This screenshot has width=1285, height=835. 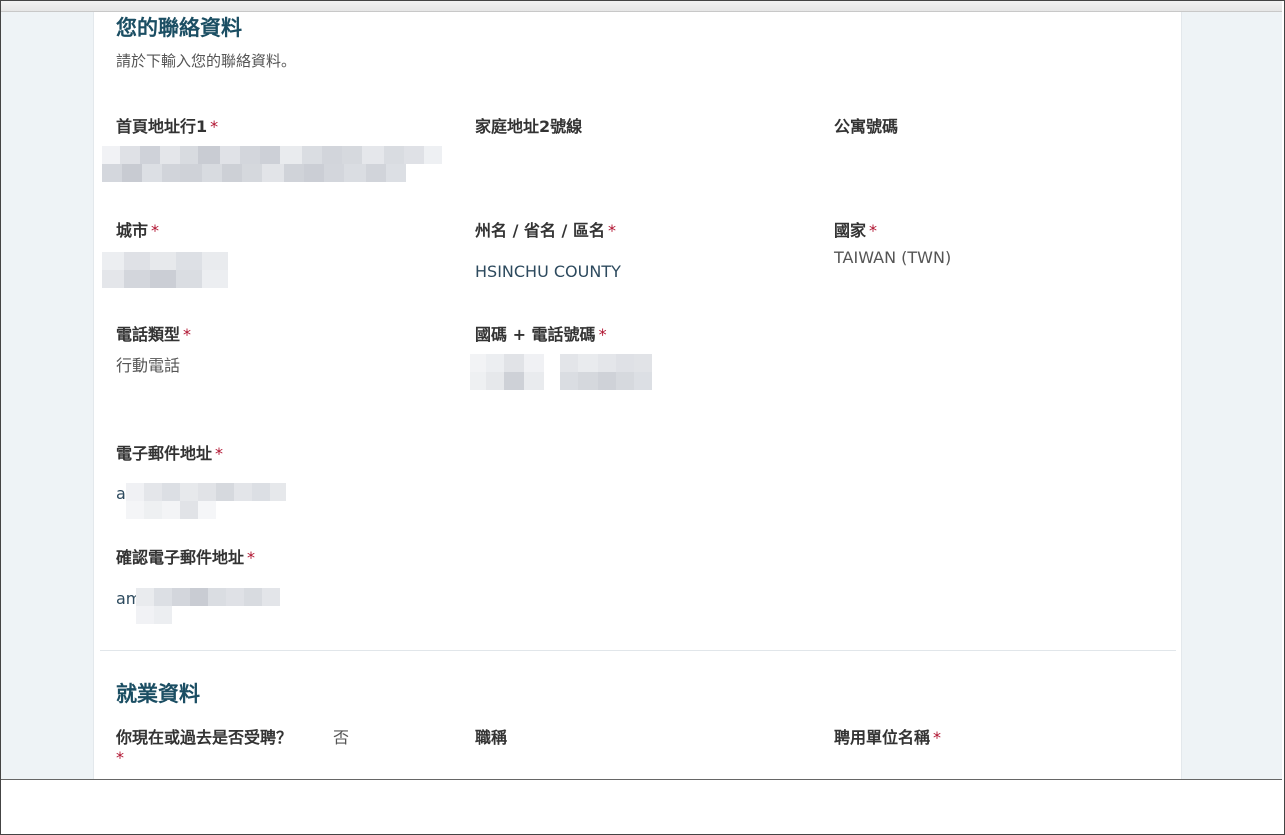 I want to click on contact-section-subtitle: 請於下輸入您的聯絡資料。, so click(x=206, y=61).